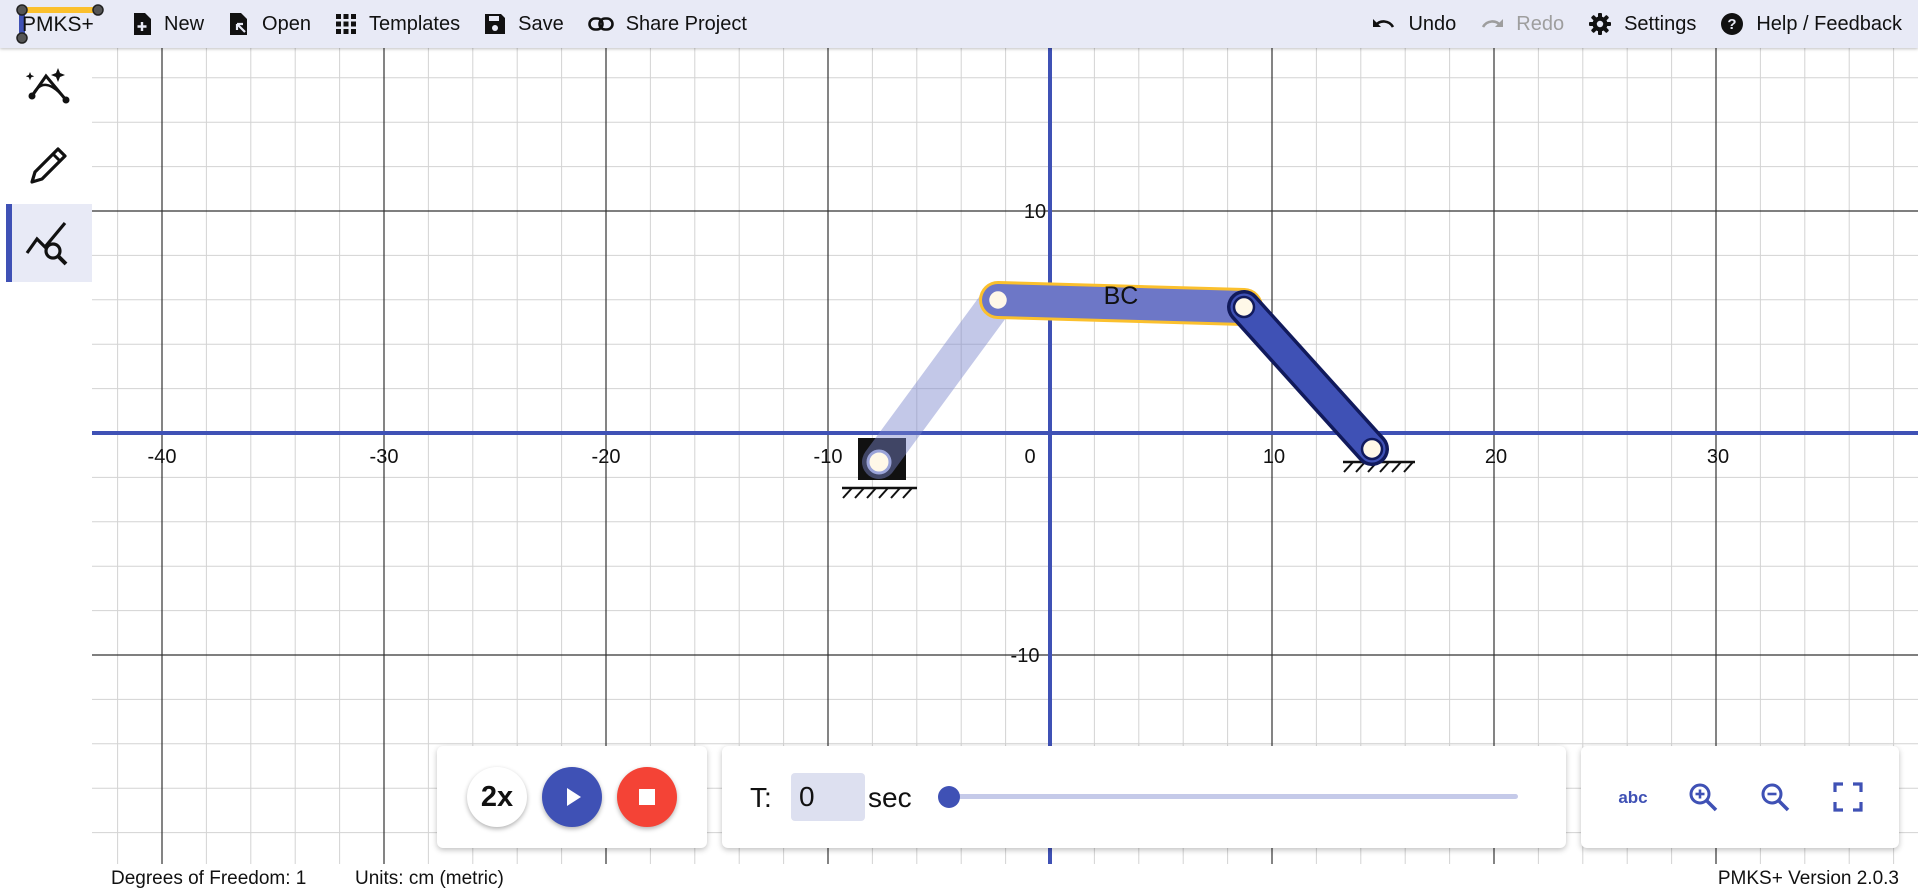 The image size is (1918, 892). I want to click on help-feedback-button: ? Help / Feedback, so click(1813, 24).